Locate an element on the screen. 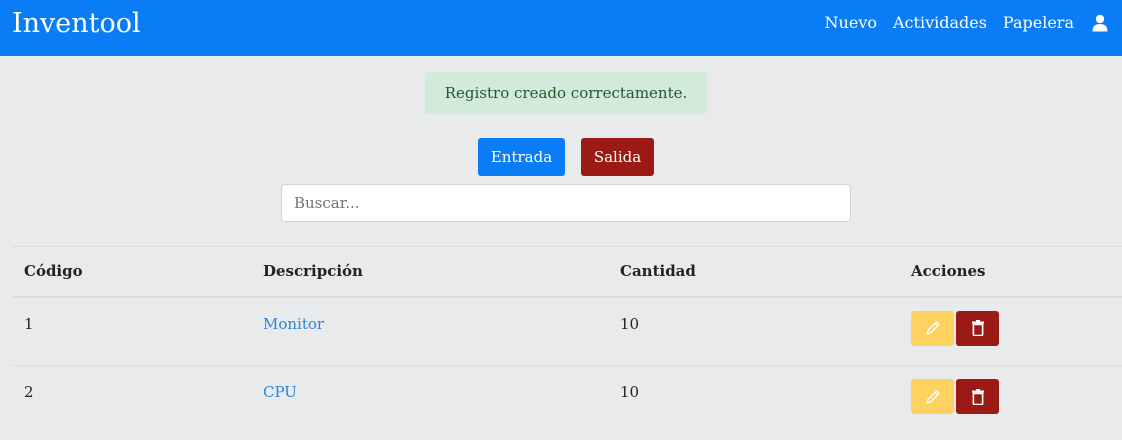 This screenshot has height=440, width=1122. brand-logo: Inventool is located at coordinates (76, 23).